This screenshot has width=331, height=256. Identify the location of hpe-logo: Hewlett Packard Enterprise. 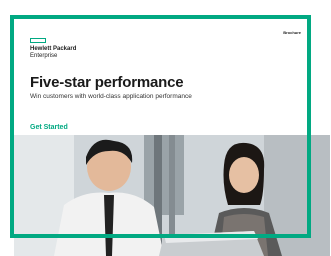
(53, 48).